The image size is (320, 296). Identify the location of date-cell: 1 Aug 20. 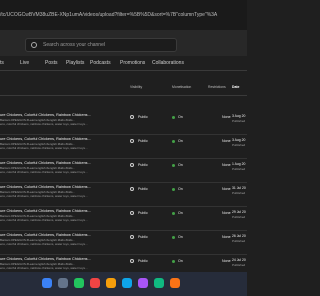
(239, 164).